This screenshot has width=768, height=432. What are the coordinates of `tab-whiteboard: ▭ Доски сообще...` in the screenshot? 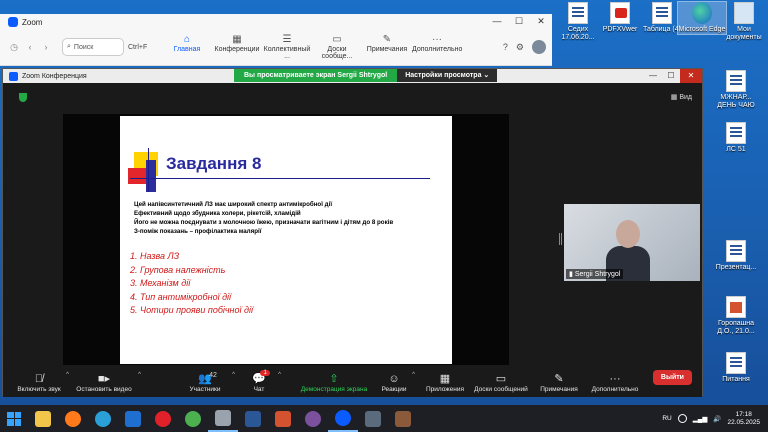 It's located at (337, 47).